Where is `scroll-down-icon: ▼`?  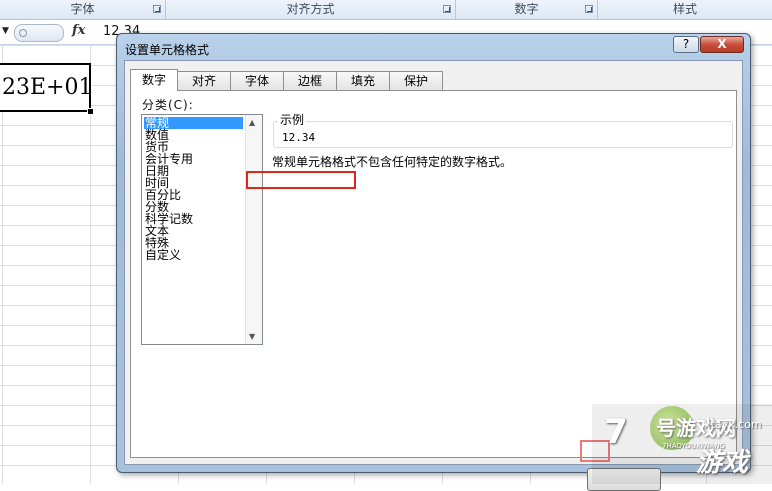
scroll-down-icon: ▼ is located at coordinates (252, 336).